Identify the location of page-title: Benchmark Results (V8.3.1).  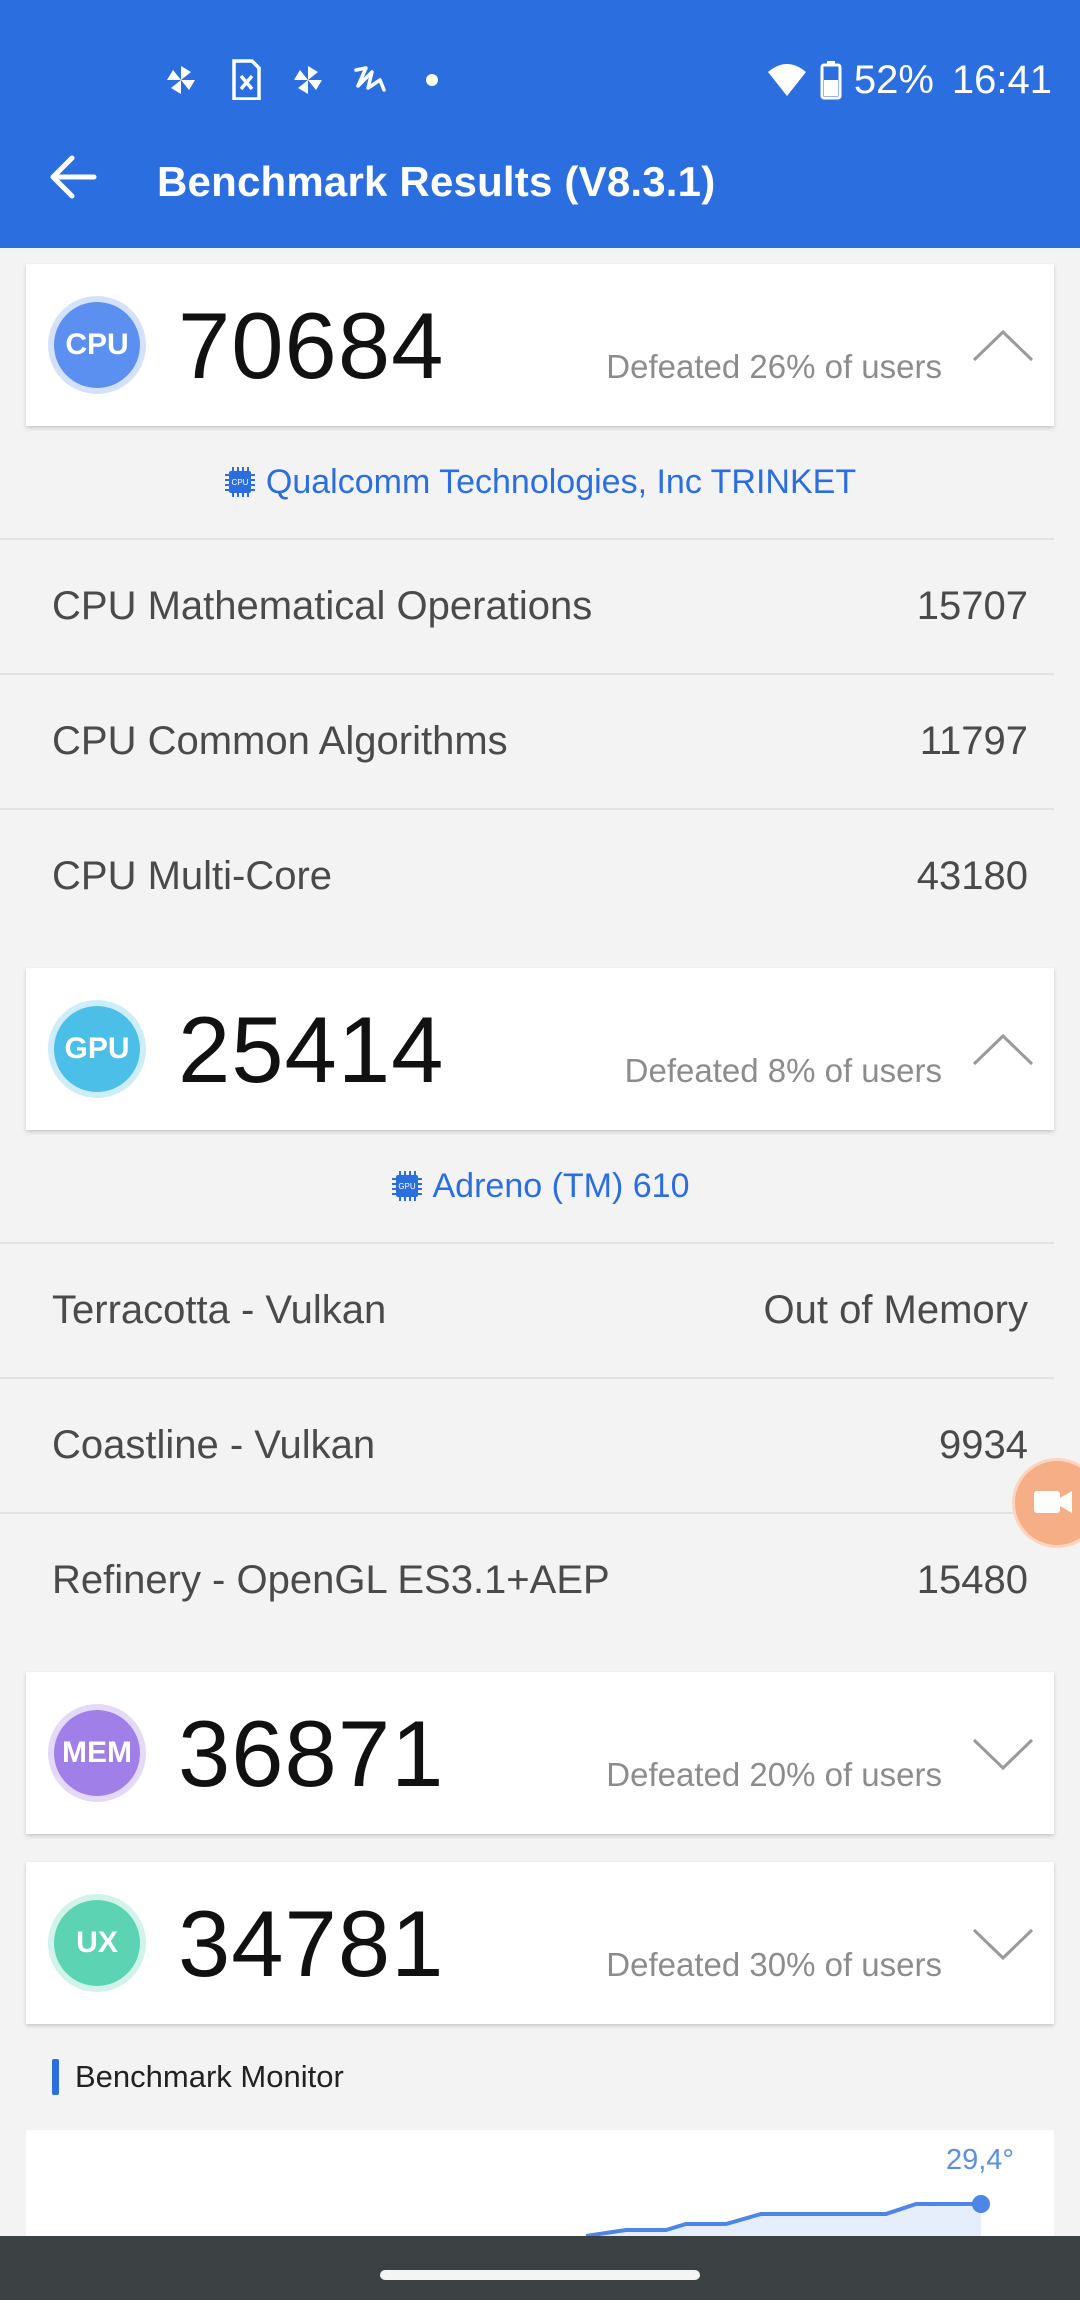
(436, 181).